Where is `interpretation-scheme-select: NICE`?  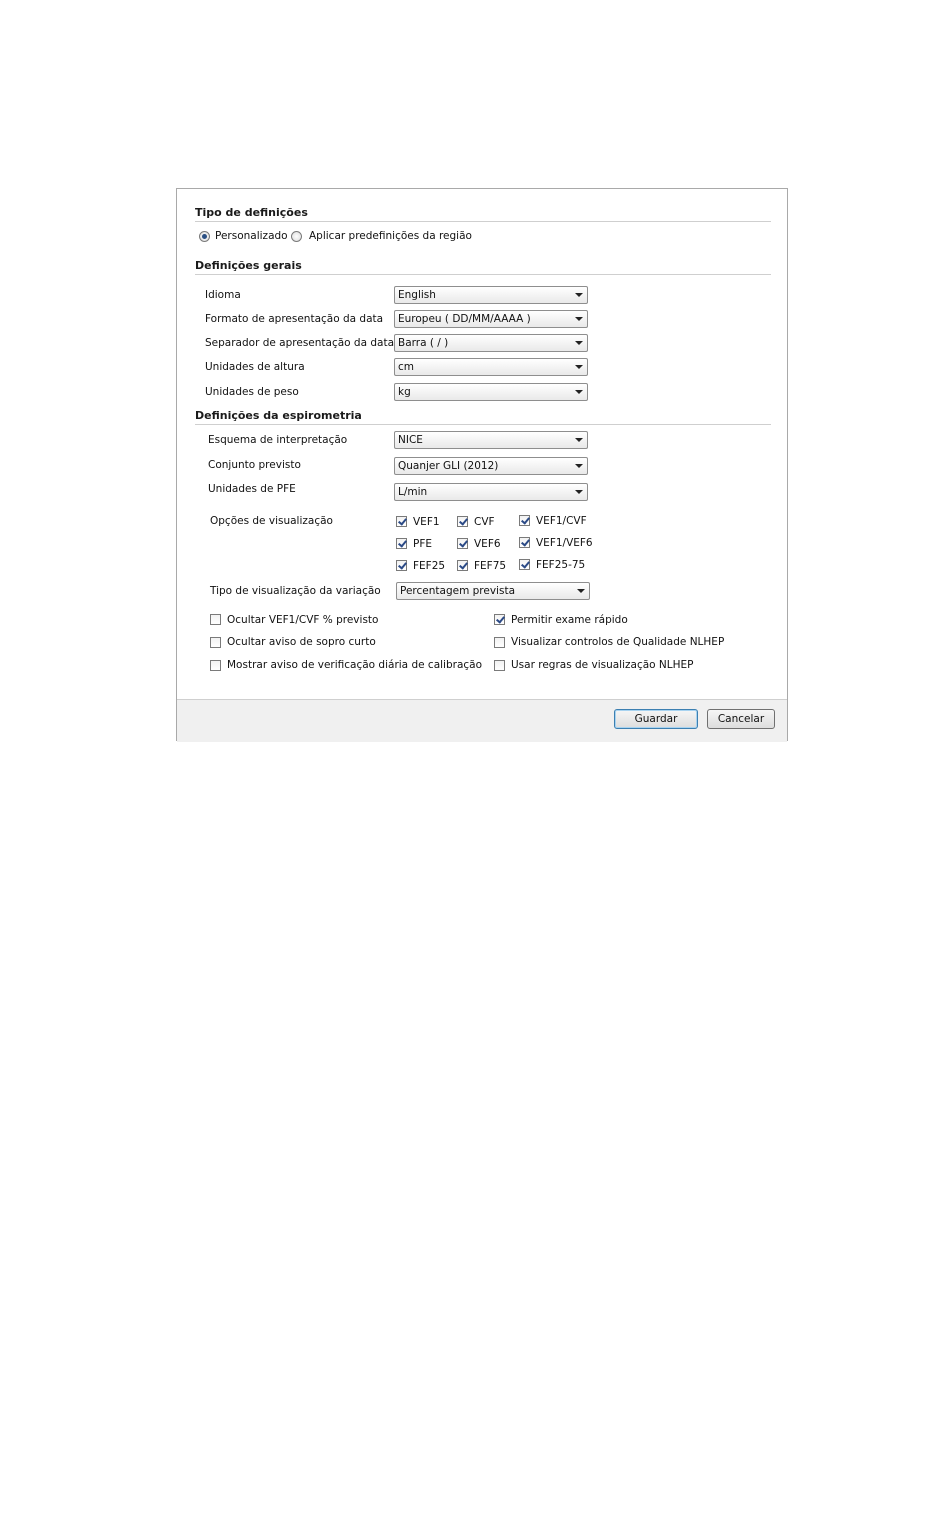 interpretation-scheme-select: NICE is located at coordinates (491, 440).